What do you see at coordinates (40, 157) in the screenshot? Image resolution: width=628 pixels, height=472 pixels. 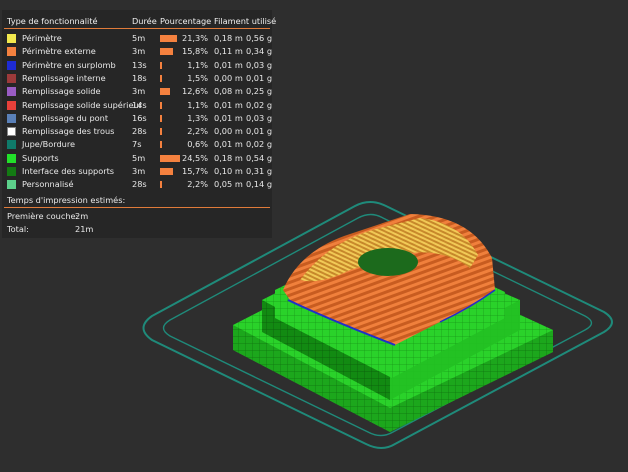 I see `feature-label: Supports` at bounding box center [40, 157].